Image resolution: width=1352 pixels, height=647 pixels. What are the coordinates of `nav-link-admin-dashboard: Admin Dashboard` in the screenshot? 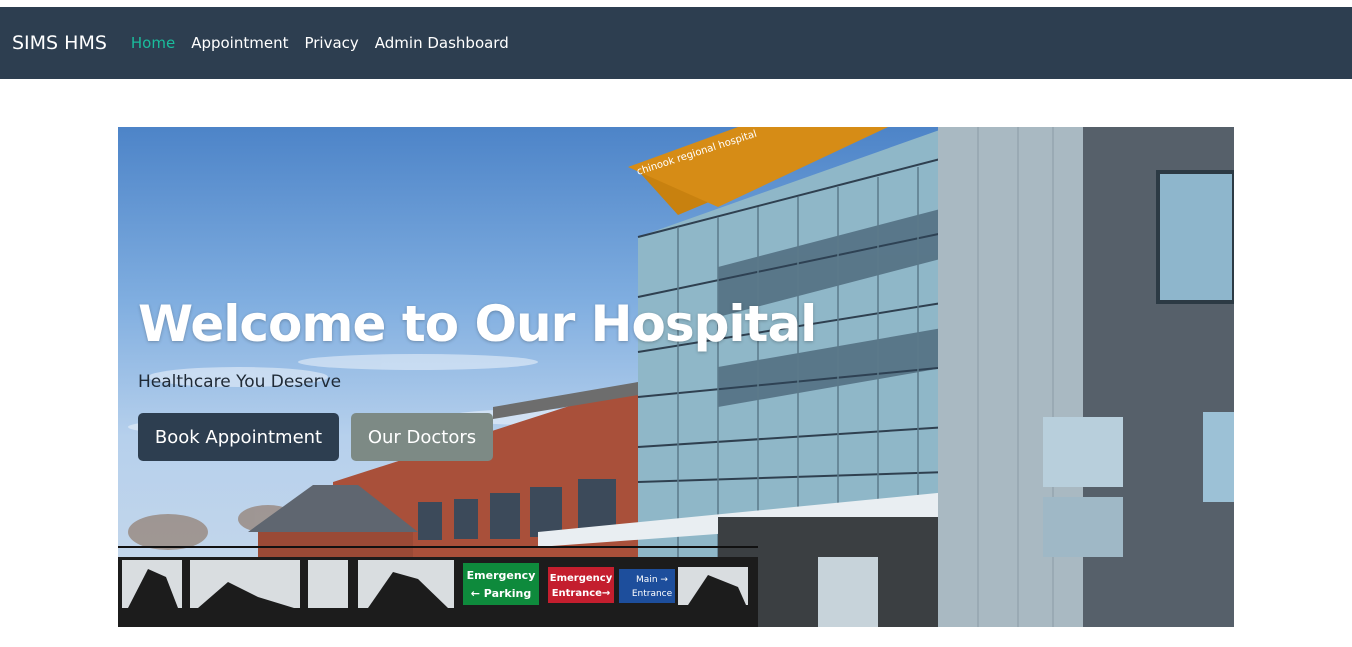 It's located at (442, 43).